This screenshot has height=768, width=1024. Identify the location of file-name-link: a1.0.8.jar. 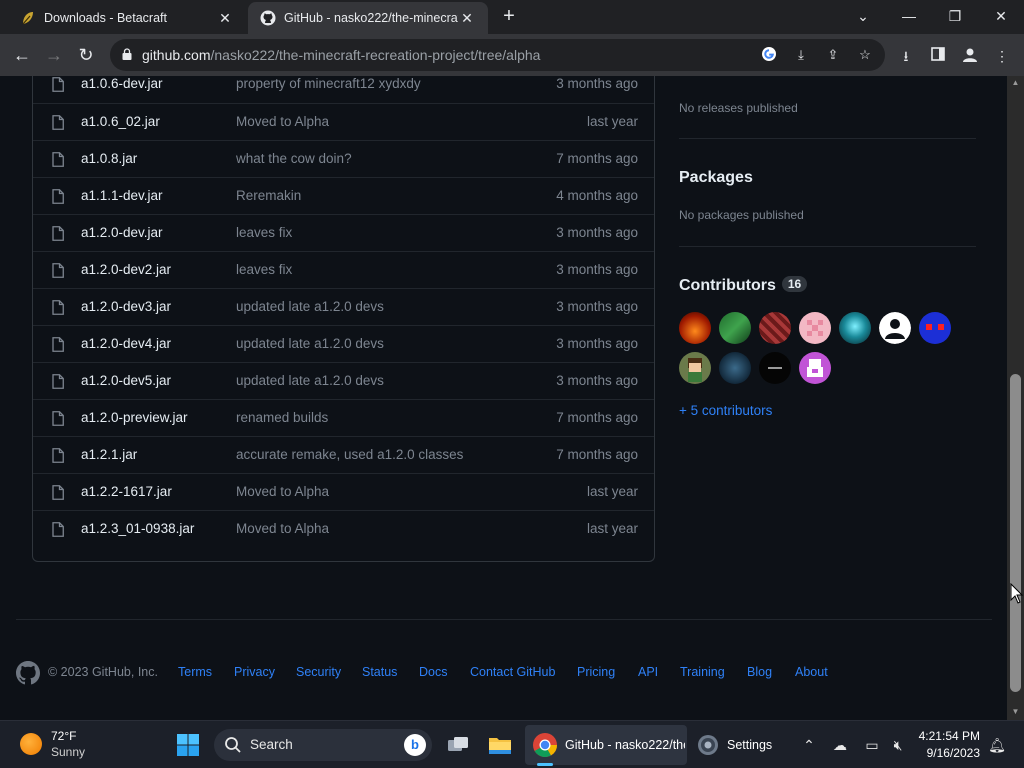
(109, 158).